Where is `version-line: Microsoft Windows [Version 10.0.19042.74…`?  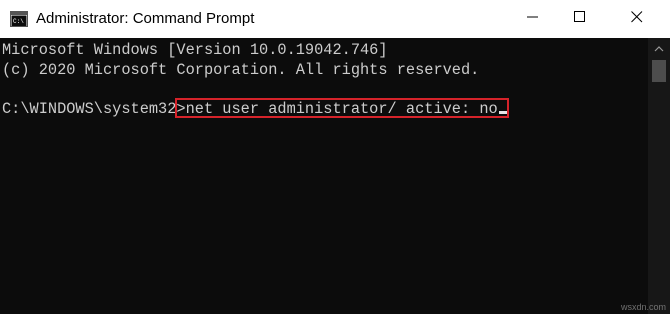
version-line: Microsoft Windows [Version 10.0.19042.74… is located at coordinates (195, 50).